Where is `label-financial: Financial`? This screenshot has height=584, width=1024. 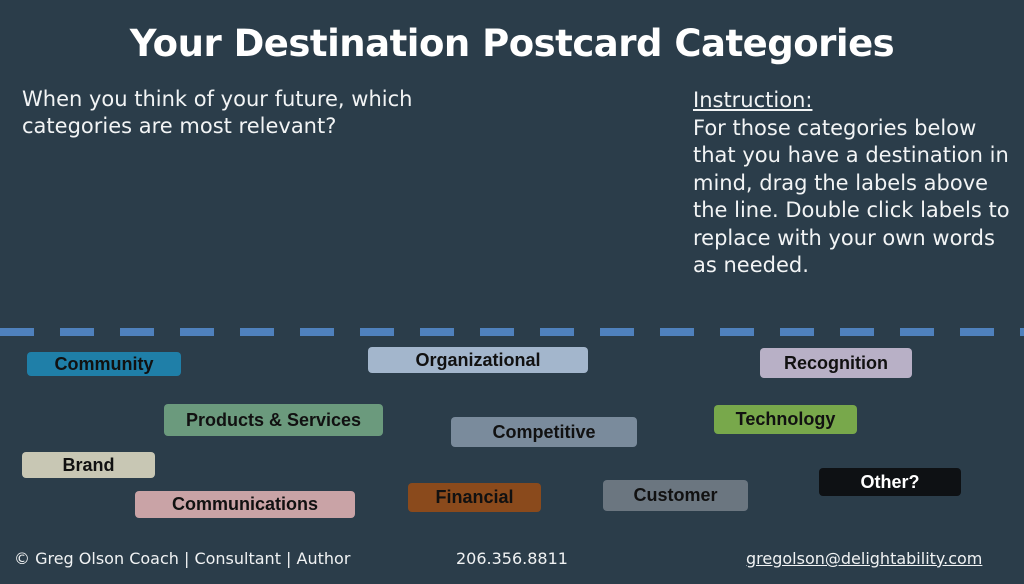
label-financial: Financial is located at coordinates (474, 497).